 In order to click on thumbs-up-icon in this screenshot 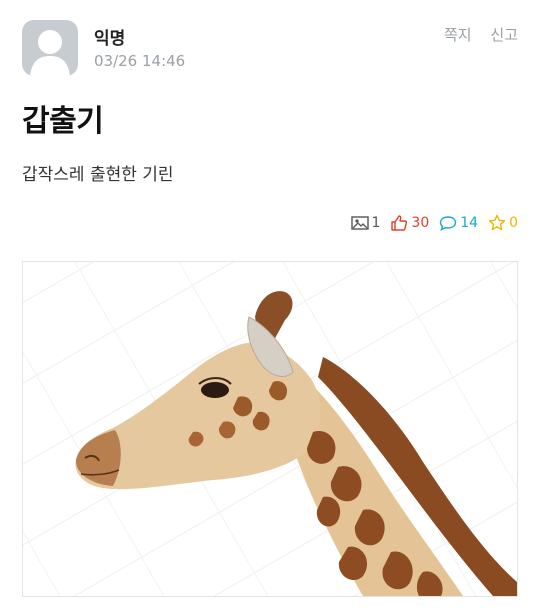, I will do `click(399, 223)`.